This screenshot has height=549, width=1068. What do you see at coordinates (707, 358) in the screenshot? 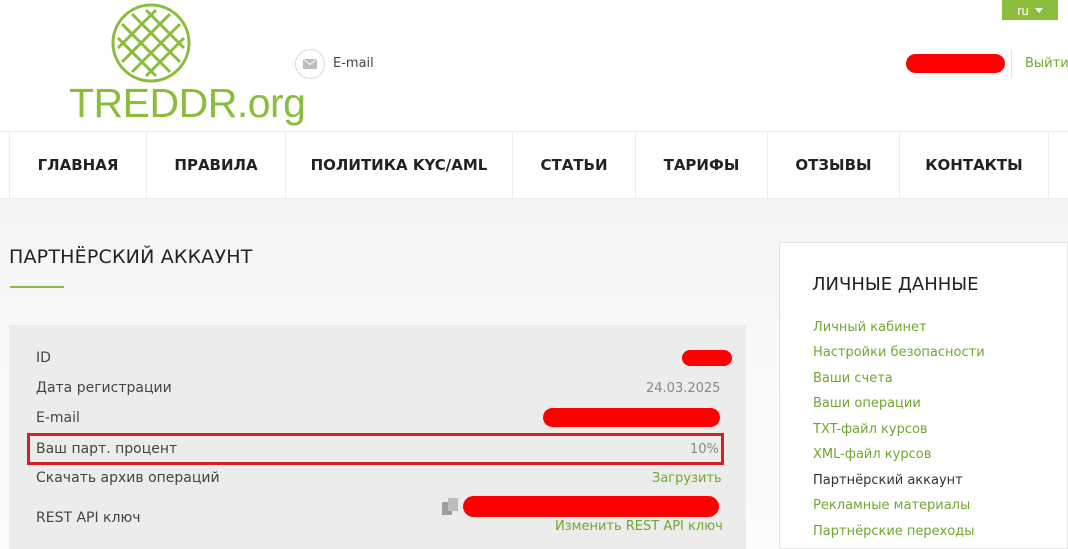
I see `id-value-redacted` at bounding box center [707, 358].